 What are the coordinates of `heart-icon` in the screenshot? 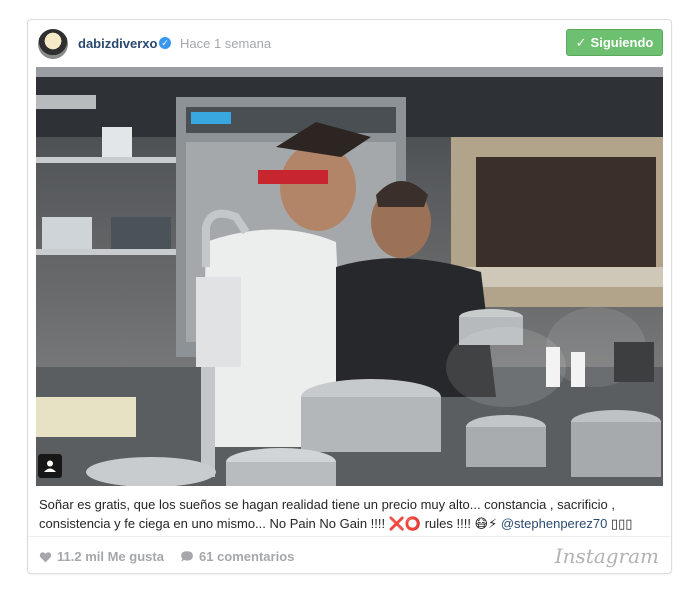 It's located at (45, 556).